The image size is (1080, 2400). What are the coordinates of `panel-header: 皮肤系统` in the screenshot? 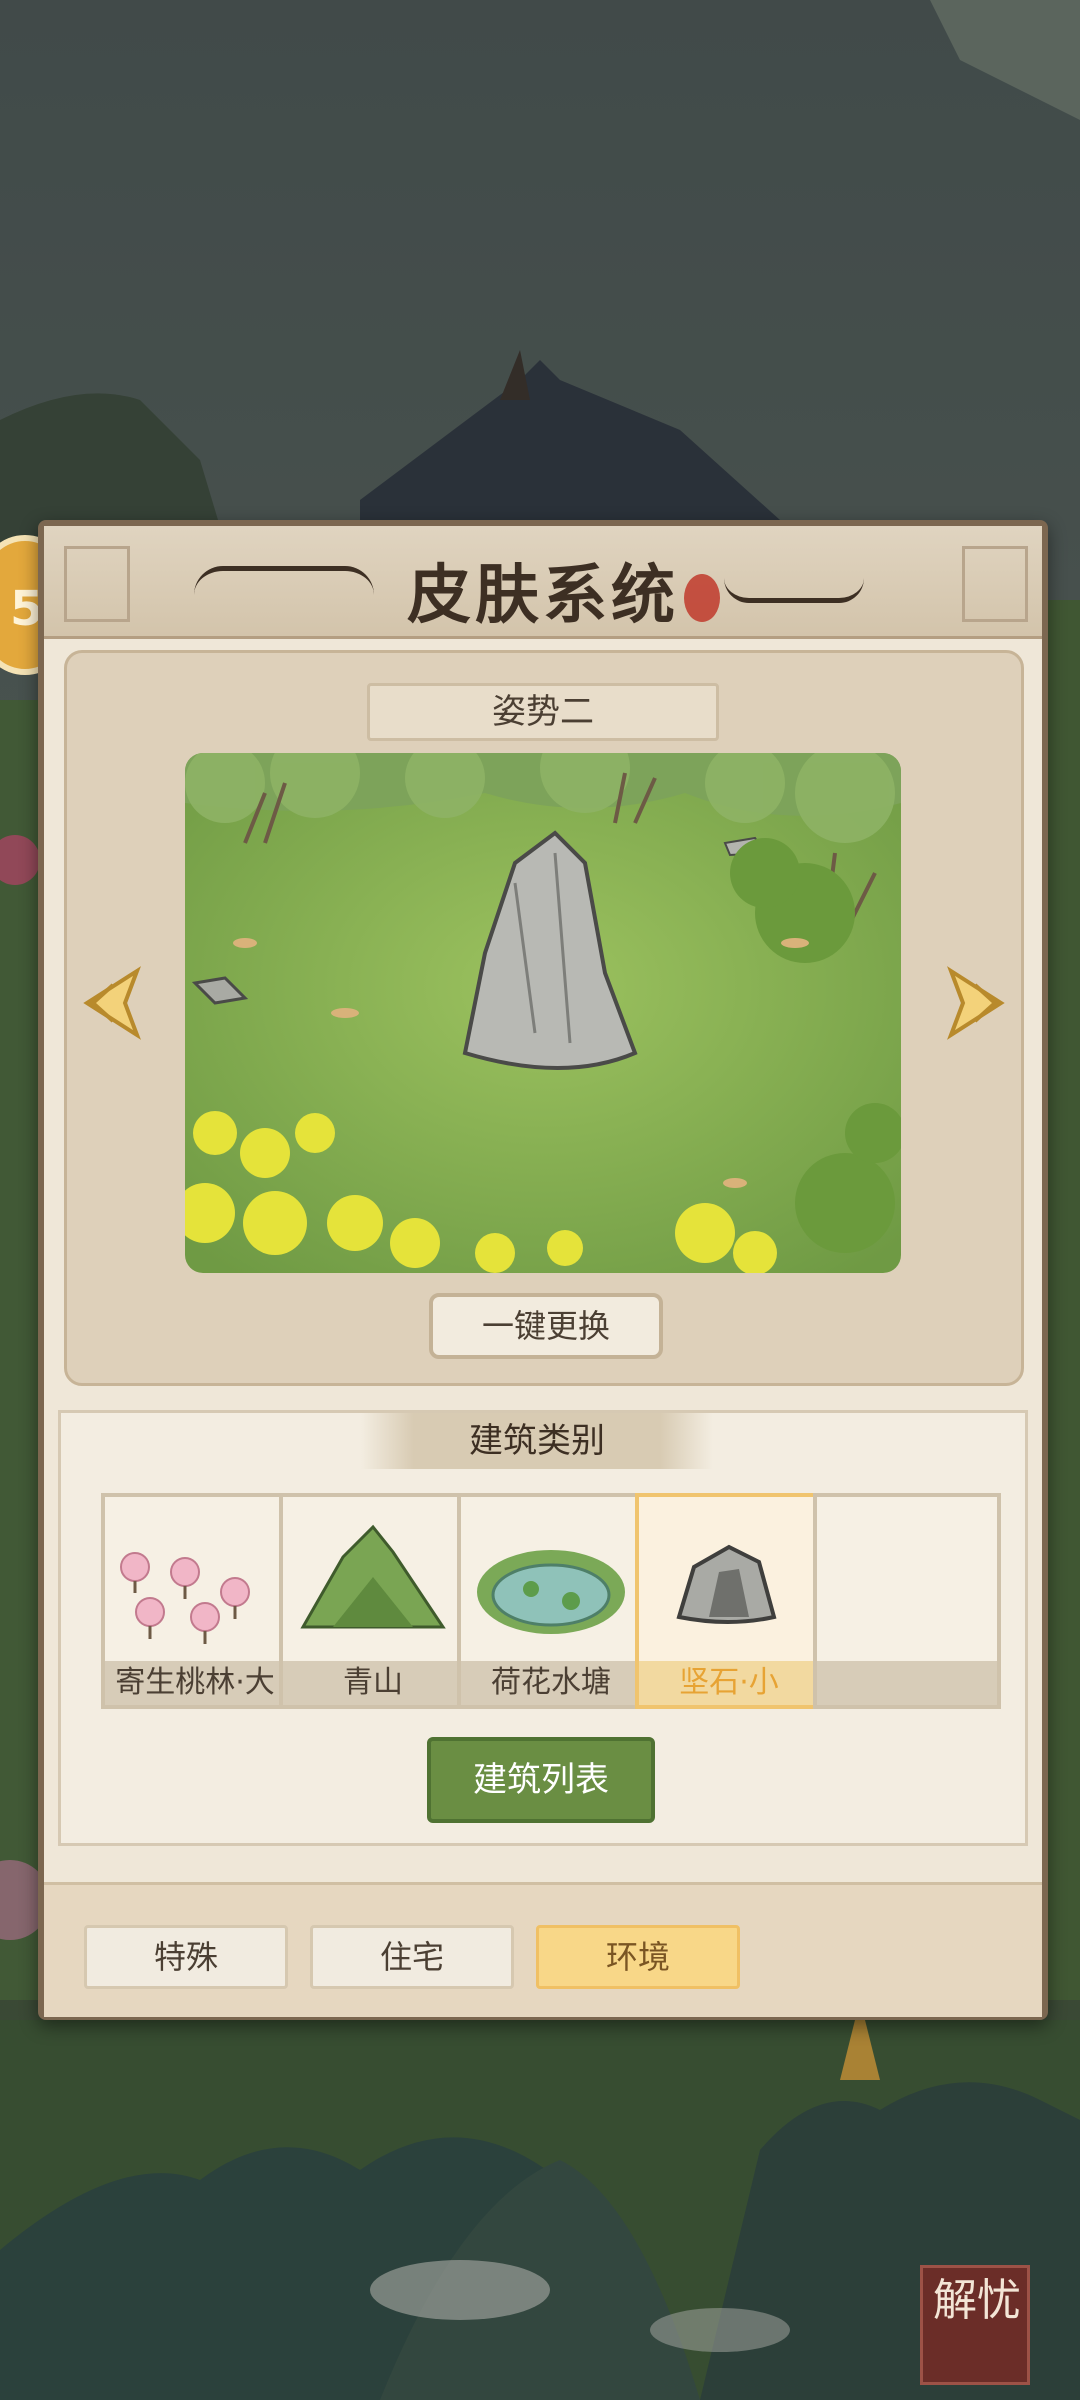 It's located at (543, 582).